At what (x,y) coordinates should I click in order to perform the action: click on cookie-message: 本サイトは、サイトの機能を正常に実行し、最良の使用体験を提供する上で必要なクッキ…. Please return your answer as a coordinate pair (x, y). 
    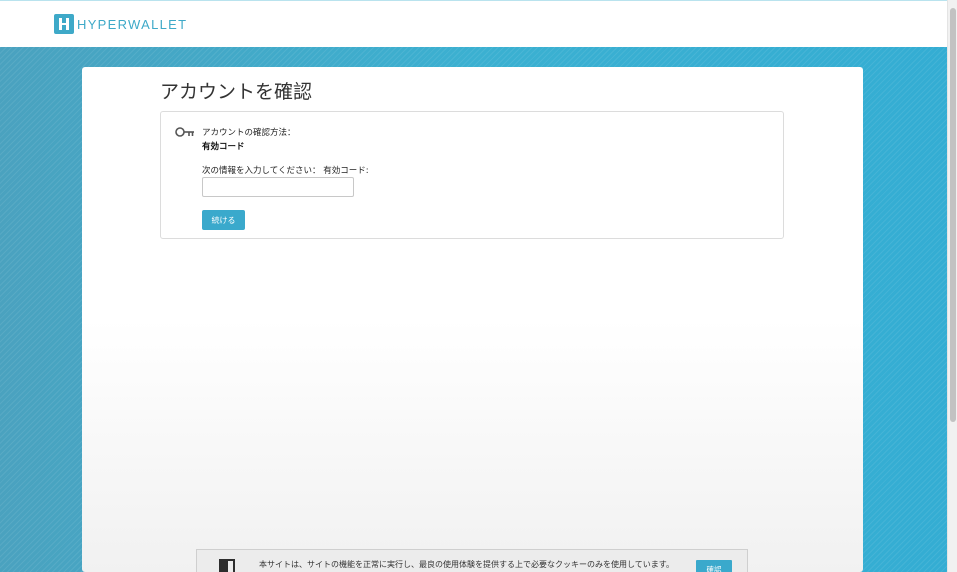
    Looking at the image, I should click on (466, 564).